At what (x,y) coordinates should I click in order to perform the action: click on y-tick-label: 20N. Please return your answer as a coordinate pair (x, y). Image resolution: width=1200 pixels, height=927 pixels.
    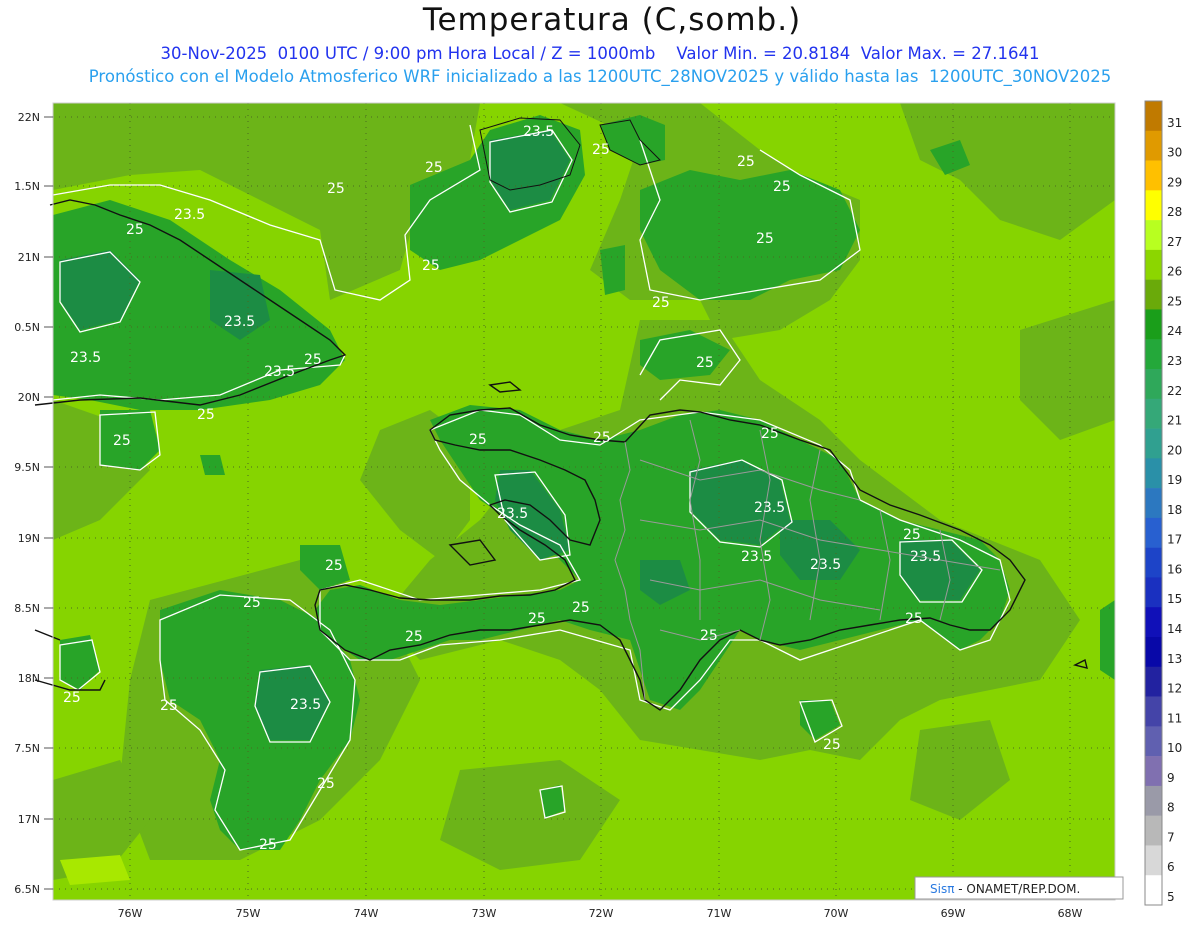
    Looking at the image, I should click on (29, 397).